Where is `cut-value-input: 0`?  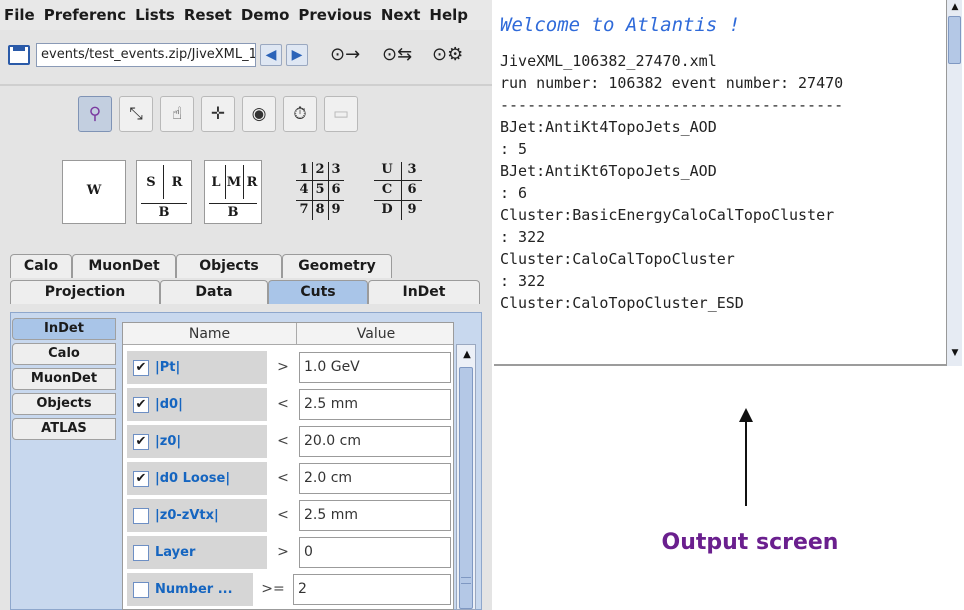 cut-value-input: 0 is located at coordinates (375, 552).